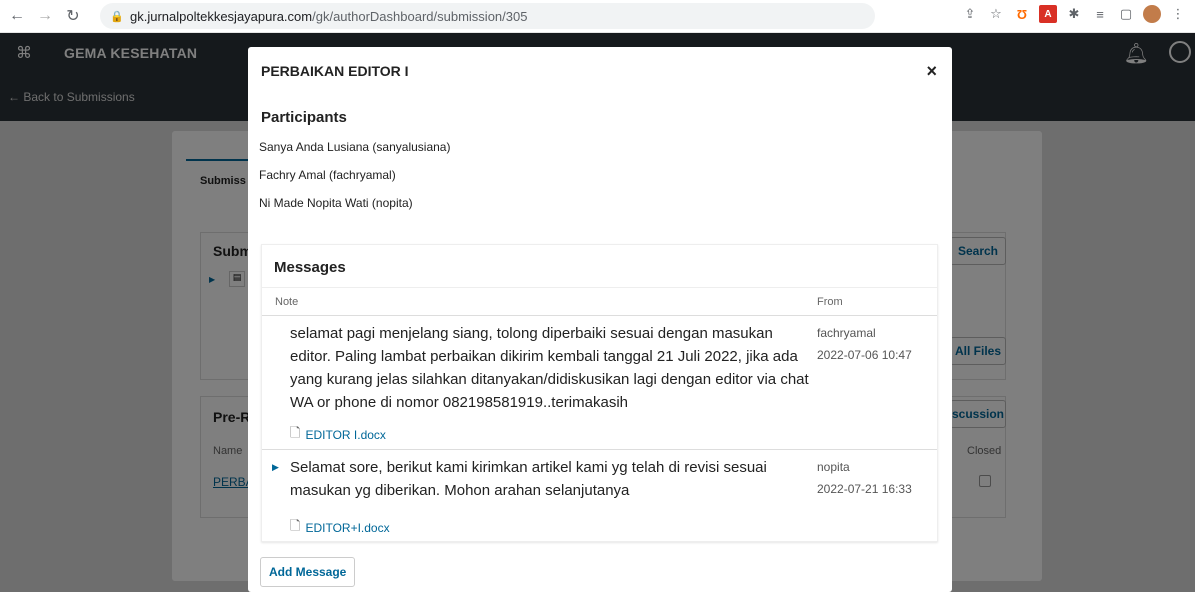 This screenshot has height=592, width=1195. I want to click on messages-column-header: Note From, so click(599, 302).